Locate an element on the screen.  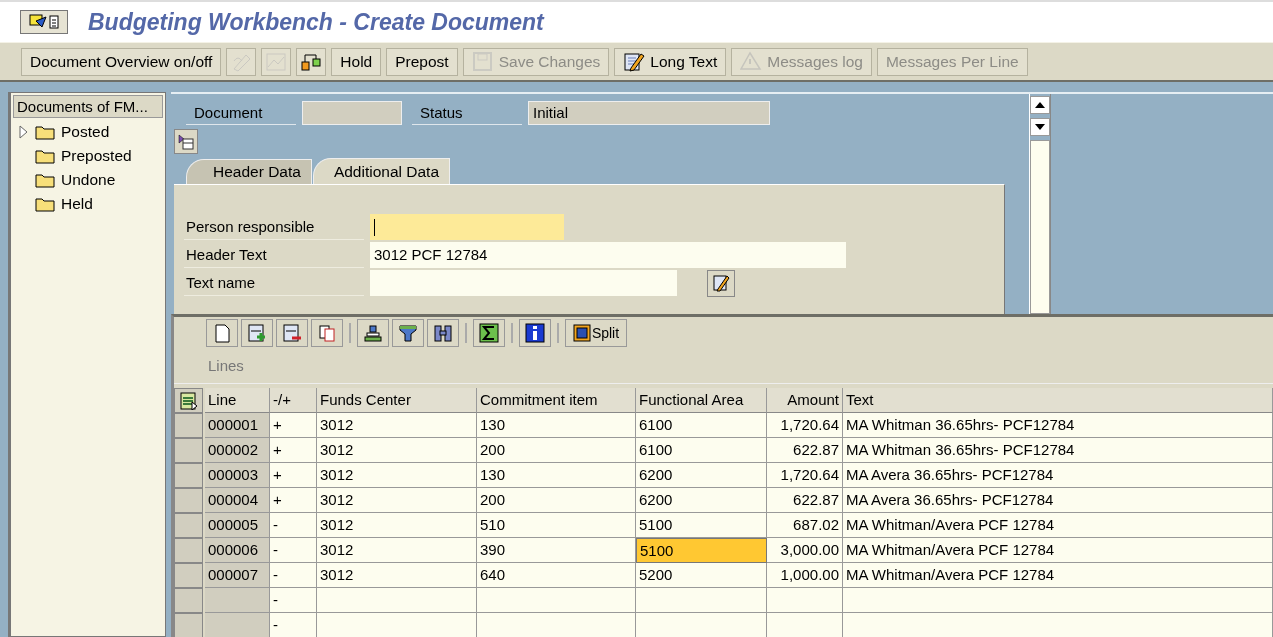
sum-button is located at coordinates (489, 333).